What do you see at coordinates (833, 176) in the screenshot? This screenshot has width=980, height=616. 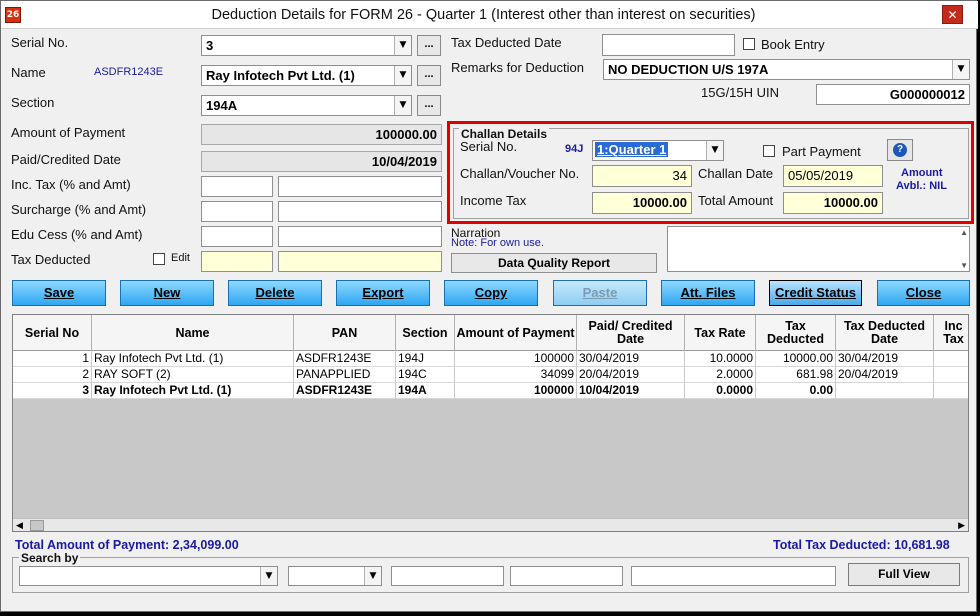 I see `challan-date-field: 05/05/2019` at bounding box center [833, 176].